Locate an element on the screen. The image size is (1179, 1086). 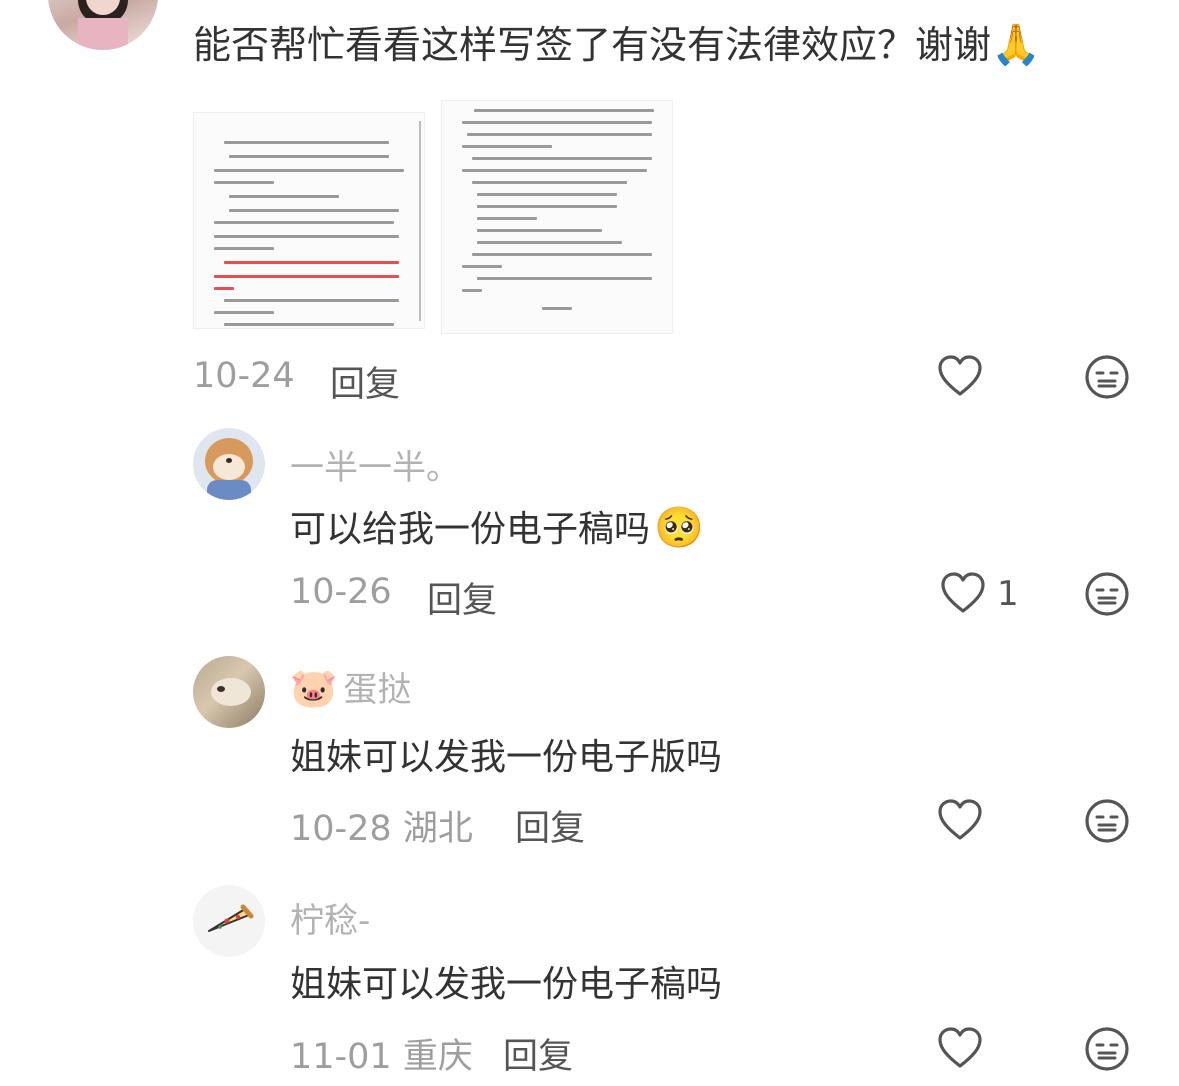
comment-text: 姐妹可以发我一份电子版吗 is located at coordinates (506, 757).